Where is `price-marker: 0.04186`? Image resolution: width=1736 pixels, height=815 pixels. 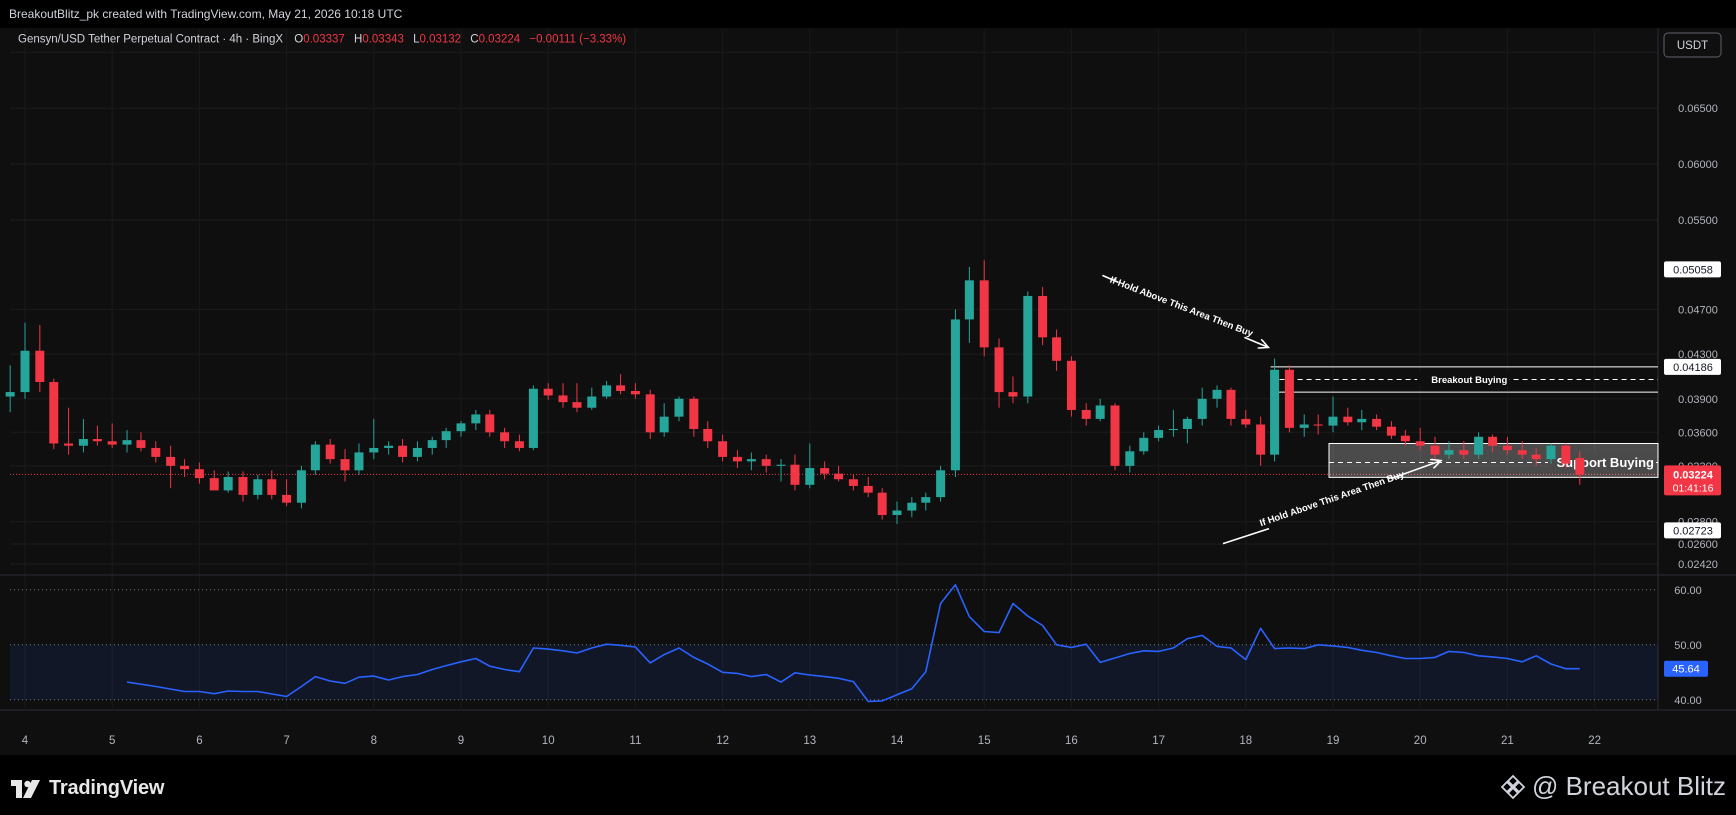 price-marker: 0.04186 is located at coordinates (1692, 366).